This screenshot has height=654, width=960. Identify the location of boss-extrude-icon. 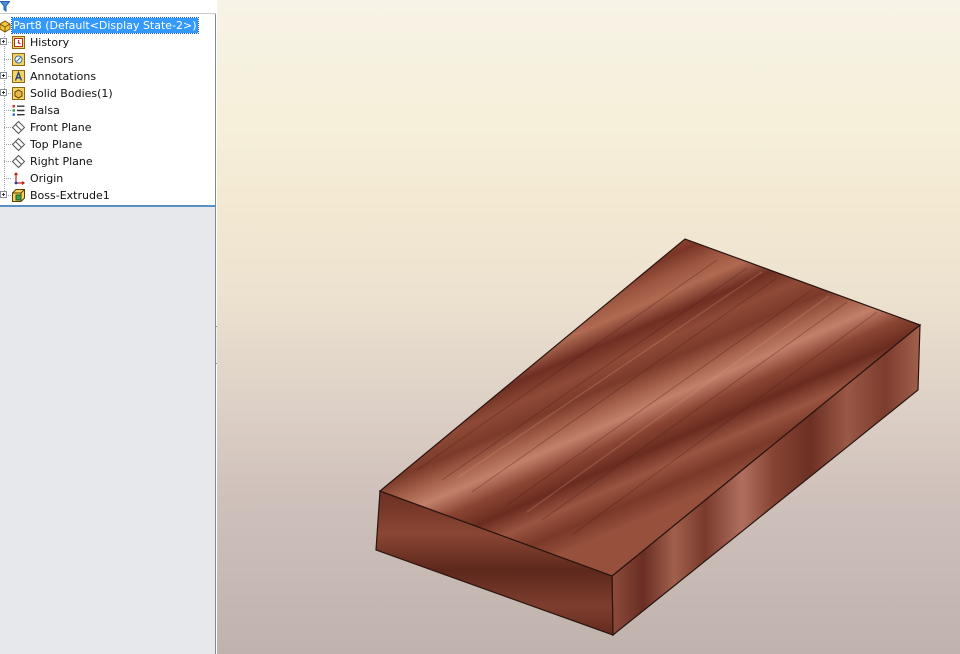
(18, 195).